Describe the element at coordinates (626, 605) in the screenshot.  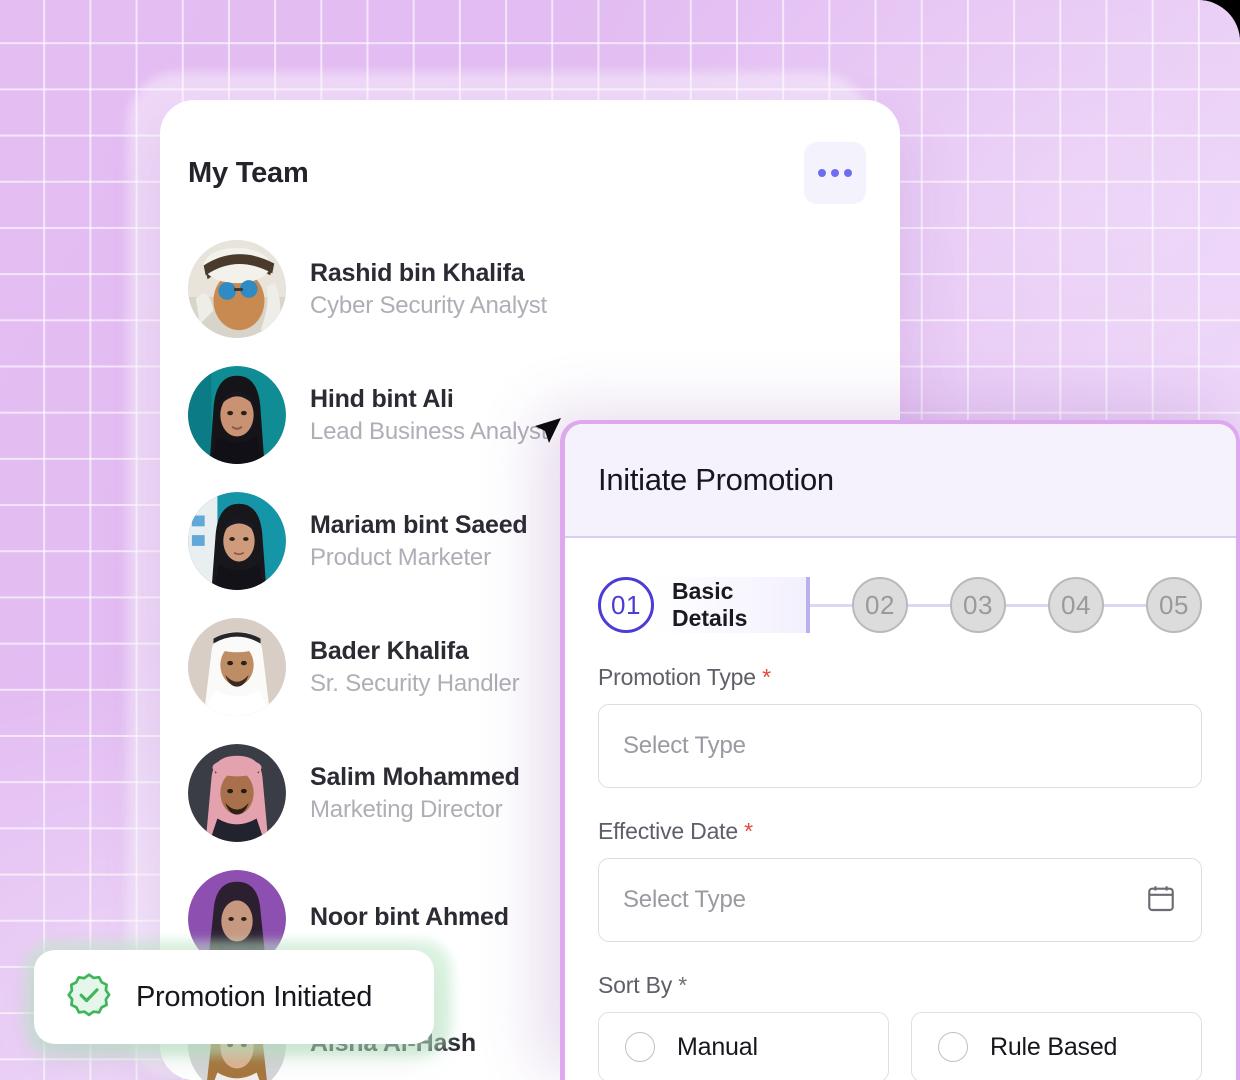
I see `step-01: 01` at that location.